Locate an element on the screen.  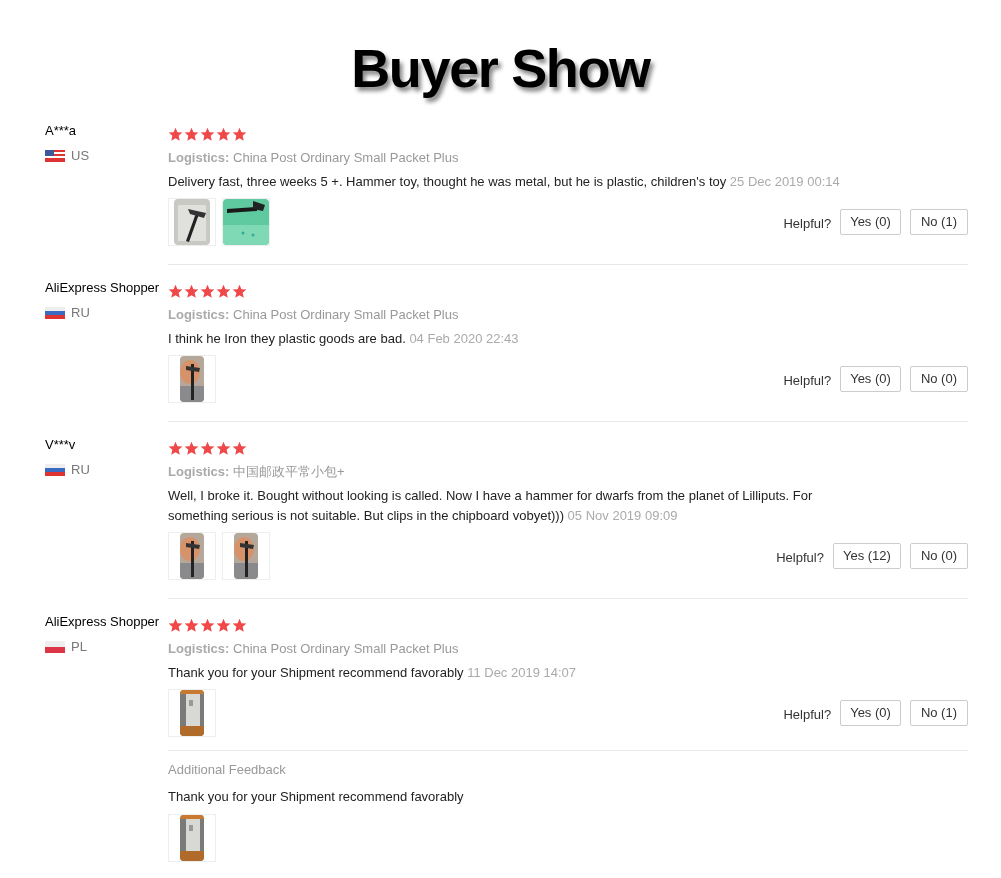
reviewer-name: A***a is located at coordinates (61, 131).